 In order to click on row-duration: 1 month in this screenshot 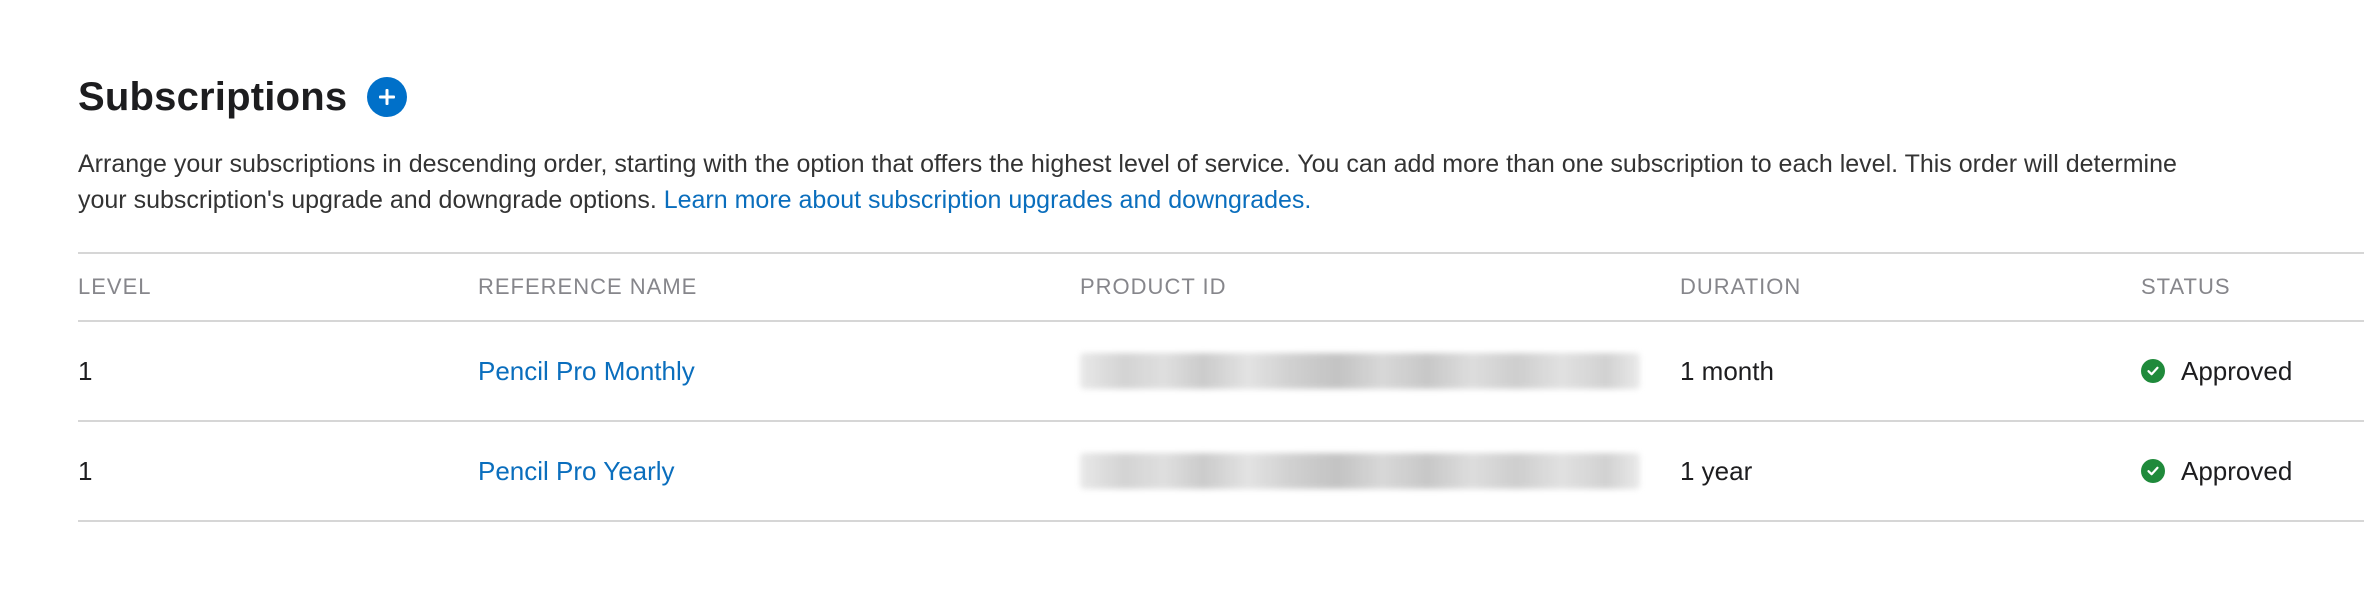, I will do `click(1727, 370)`.